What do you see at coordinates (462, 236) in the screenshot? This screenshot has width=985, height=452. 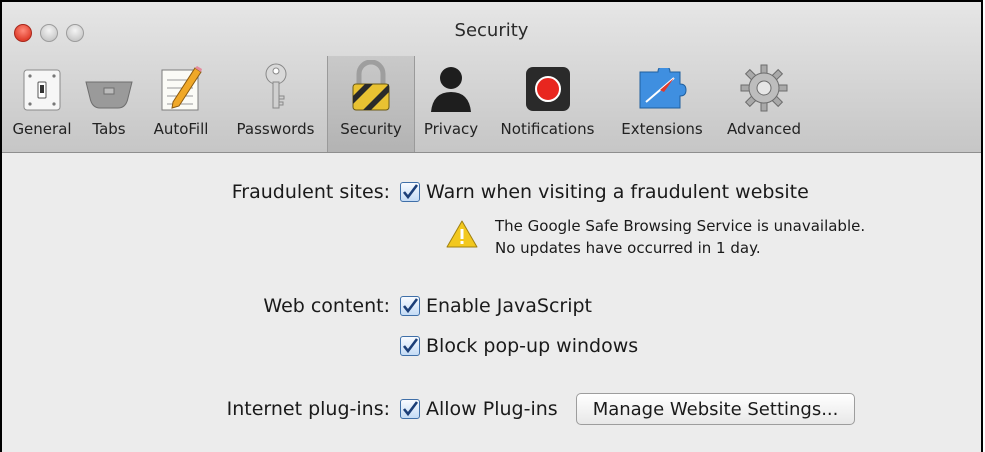 I see `warning-icon` at bounding box center [462, 236].